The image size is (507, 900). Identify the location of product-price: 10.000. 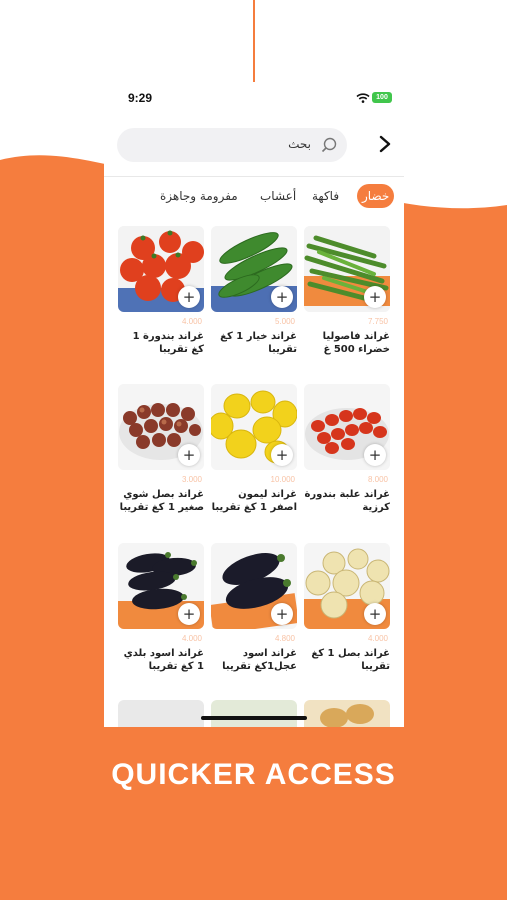
(282, 479).